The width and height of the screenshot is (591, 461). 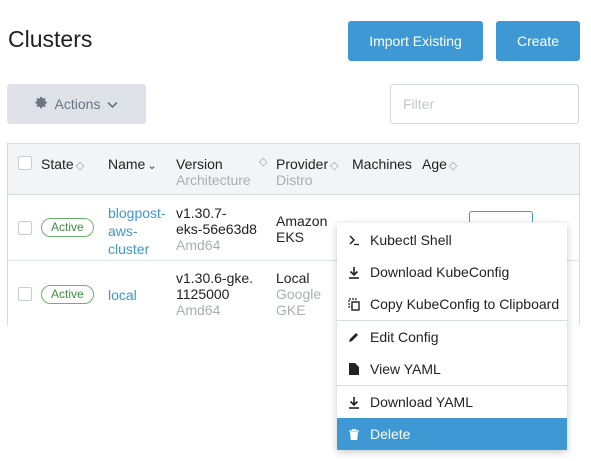 What do you see at coordinates (439, 164) in the screenshot?
I see `column-age: Age ◇` at bounding box center [439, 164].